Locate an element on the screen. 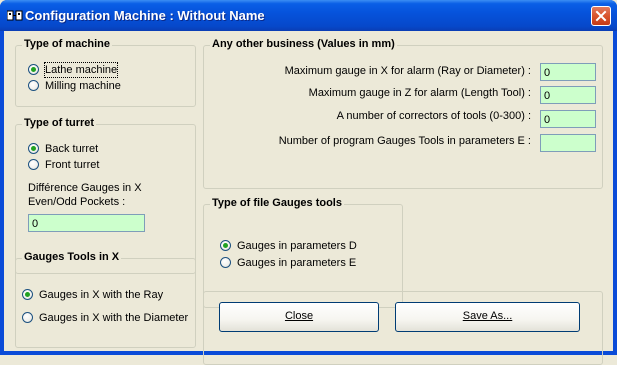  radio-milling-machine: Milling machine is located at coordinates (88, 86).